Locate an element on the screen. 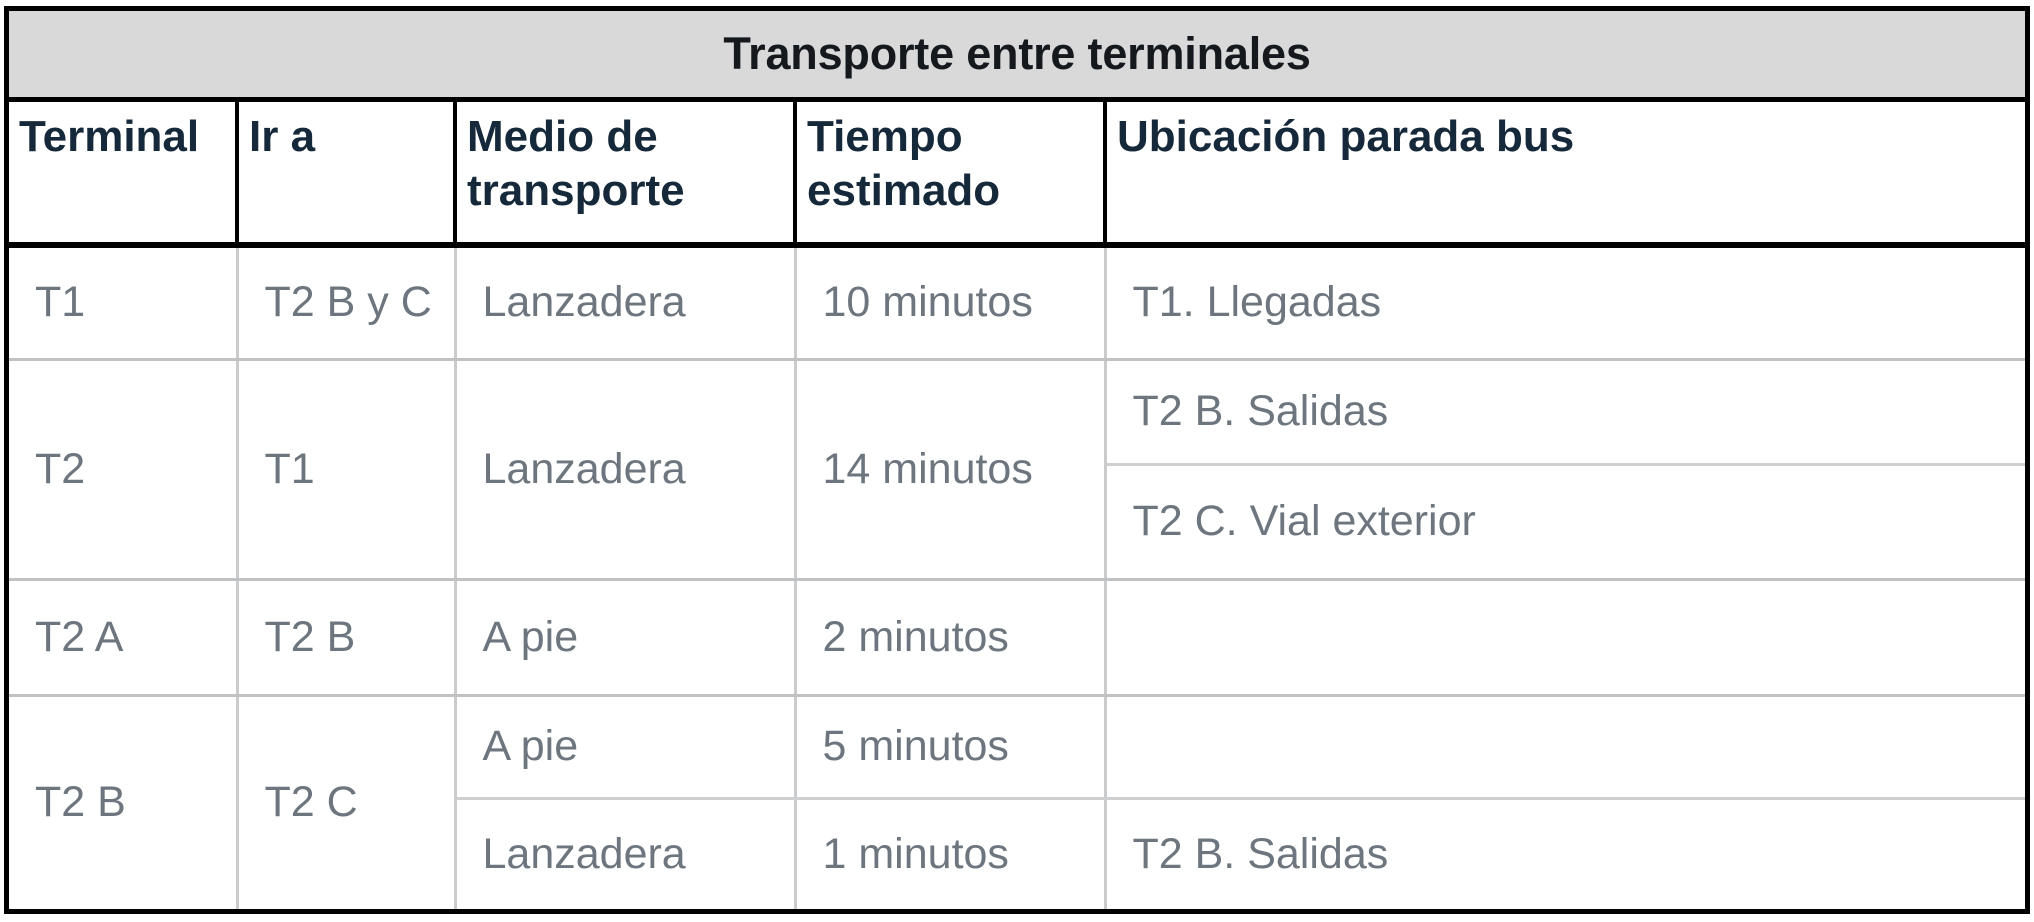 The image size is (2034, 922). cell-text: T1. Llegadas is located at coordinates (1257, 301).